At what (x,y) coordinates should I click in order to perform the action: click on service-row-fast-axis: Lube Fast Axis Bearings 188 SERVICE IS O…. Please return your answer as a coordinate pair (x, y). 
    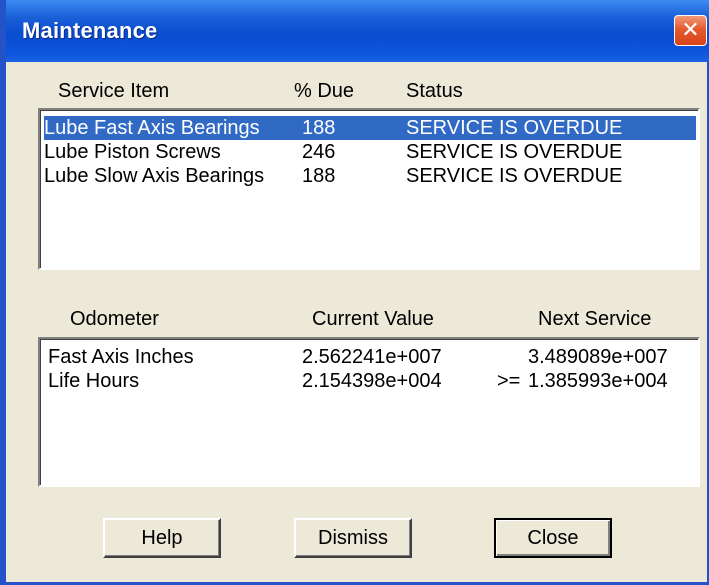
    Looking at the image, I should click on (370, 128).